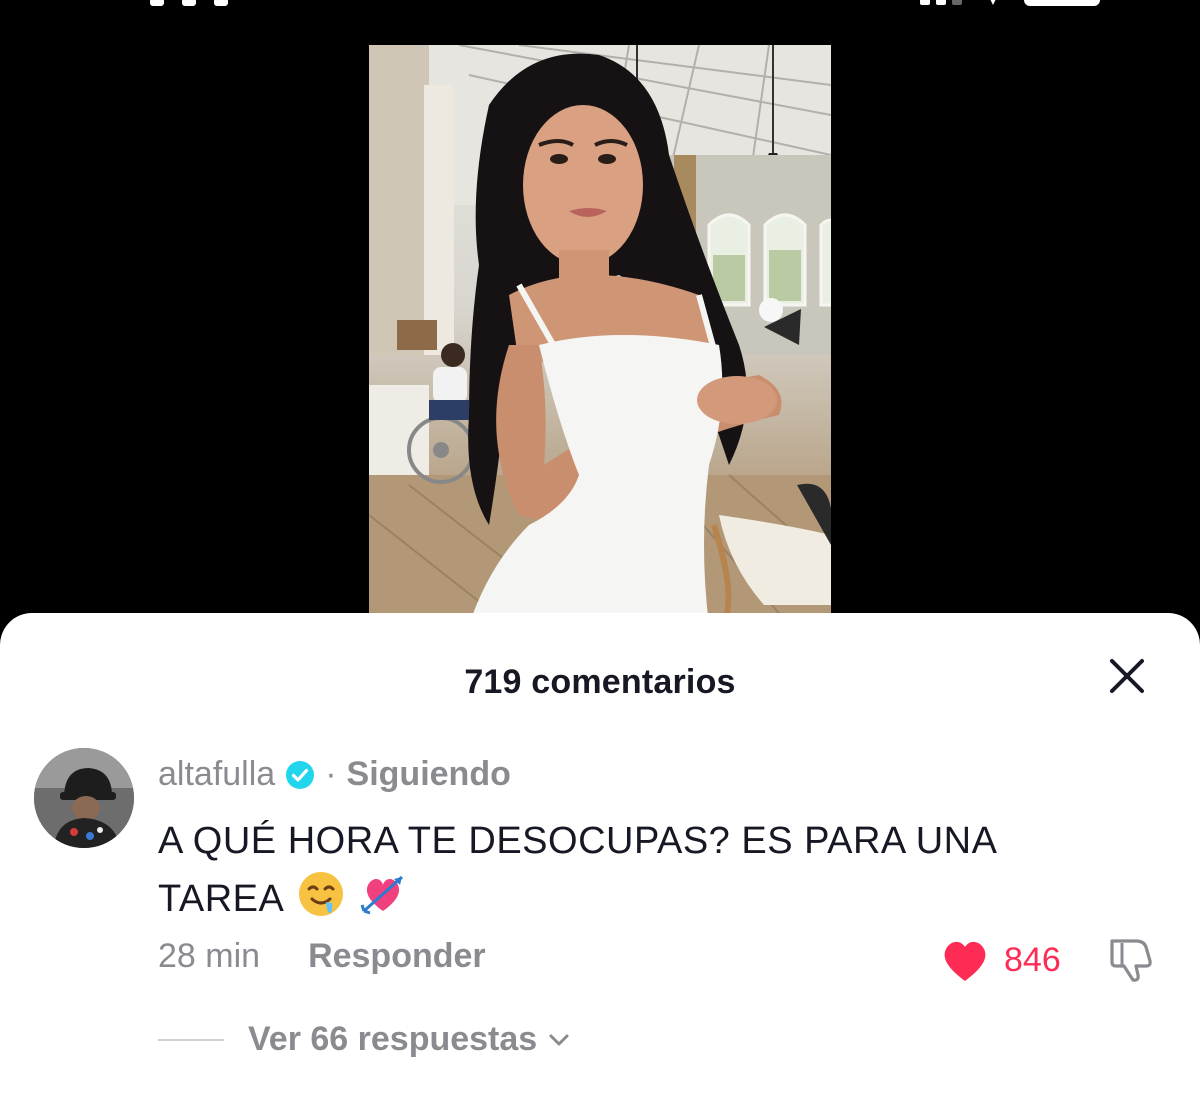  I want to click on chevron-down-icon, so click(559, 1039).